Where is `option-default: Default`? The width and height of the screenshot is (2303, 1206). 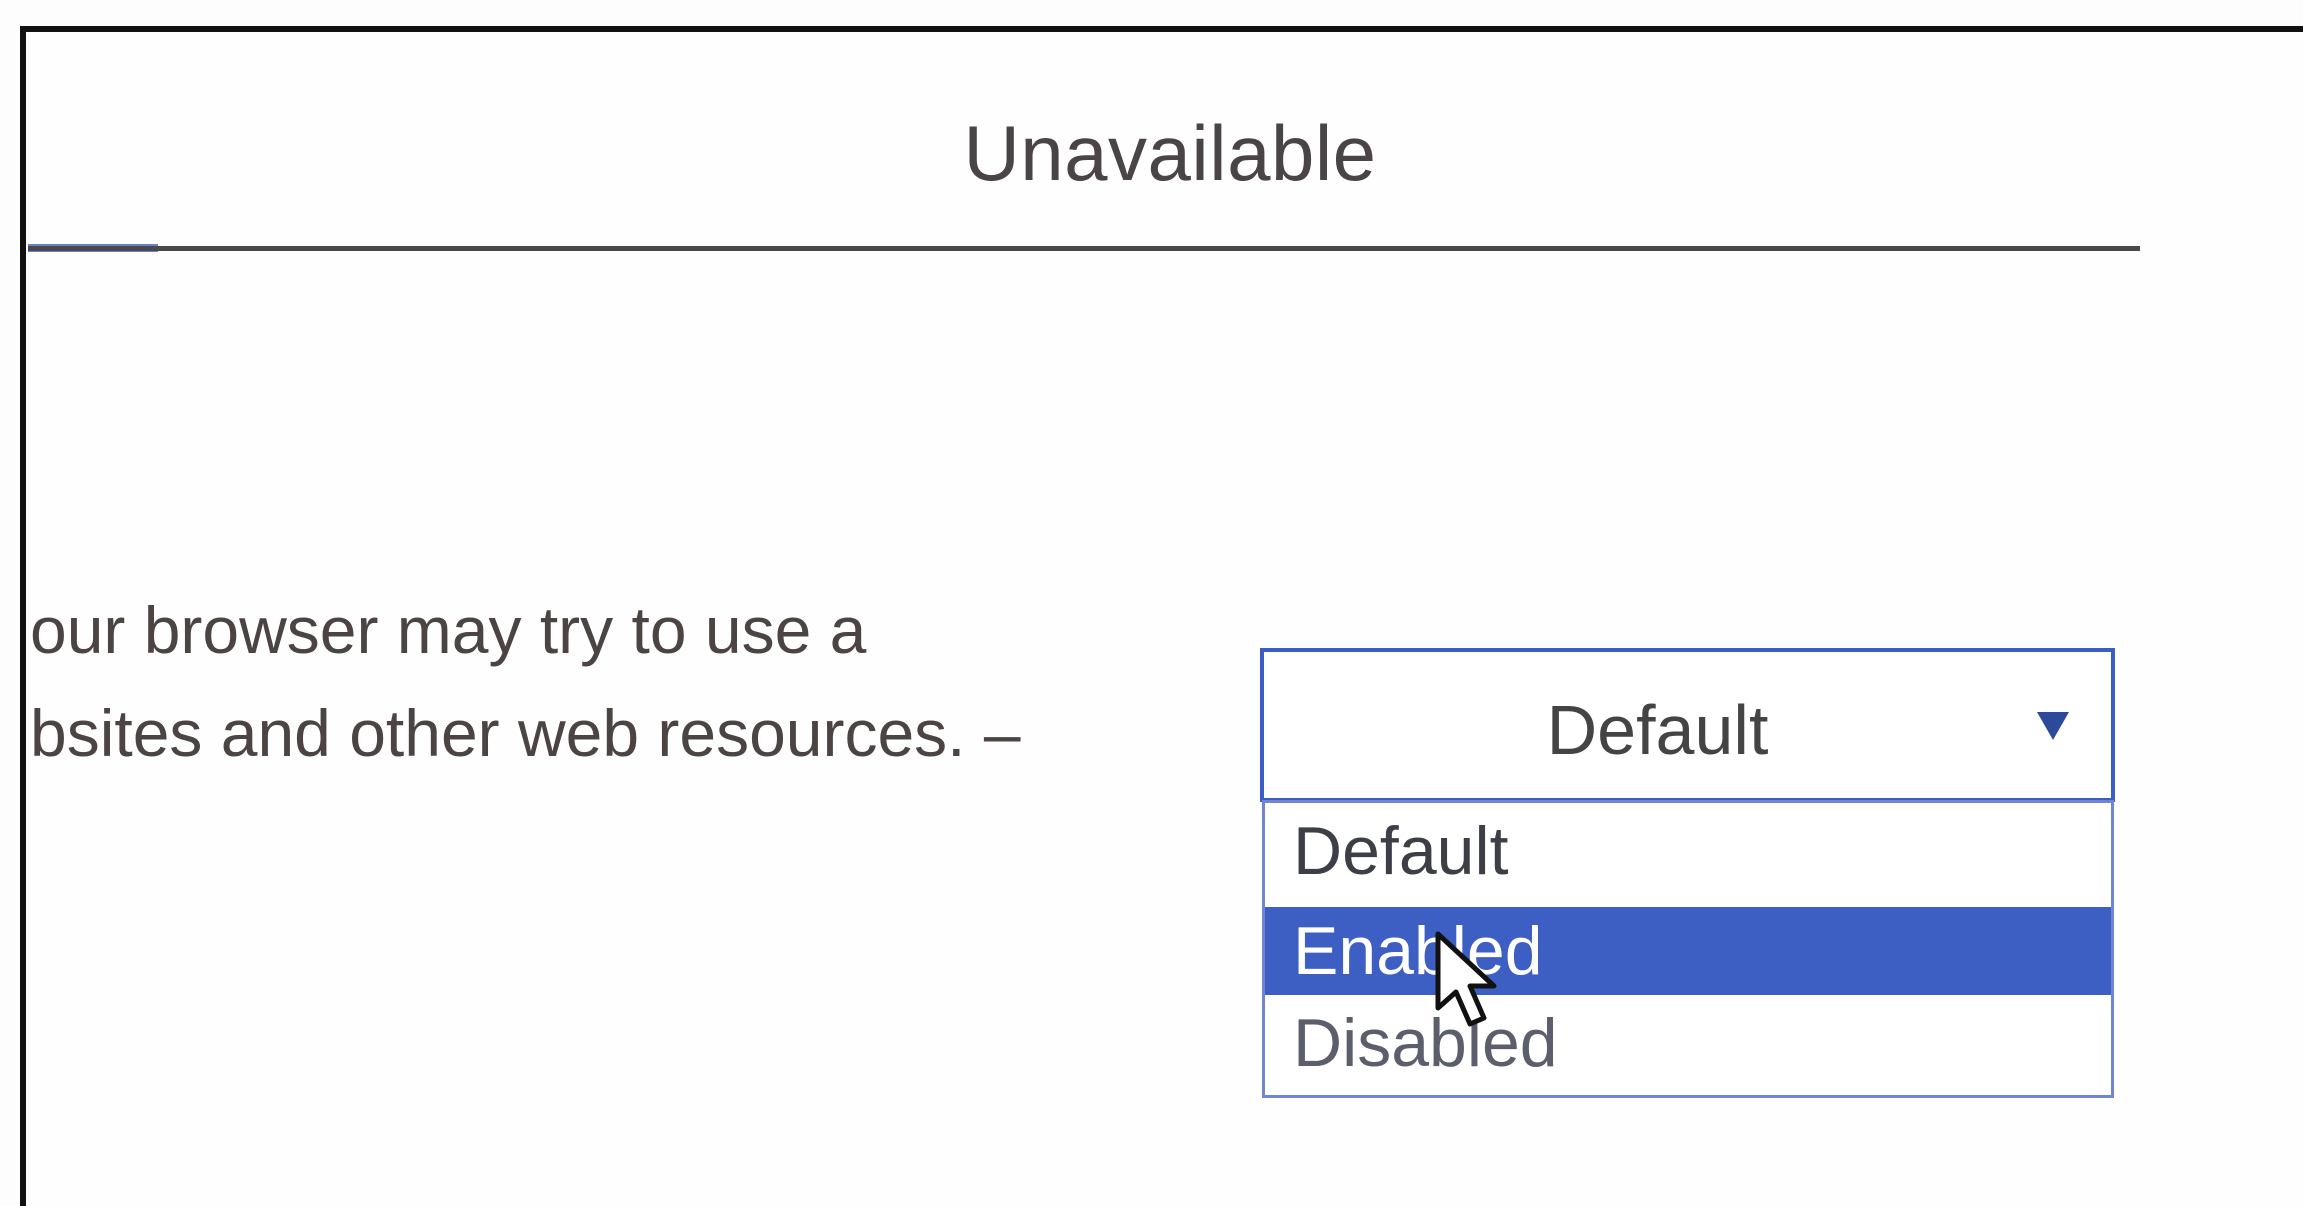
option-default: Default is located at coordinates (1688, 851).